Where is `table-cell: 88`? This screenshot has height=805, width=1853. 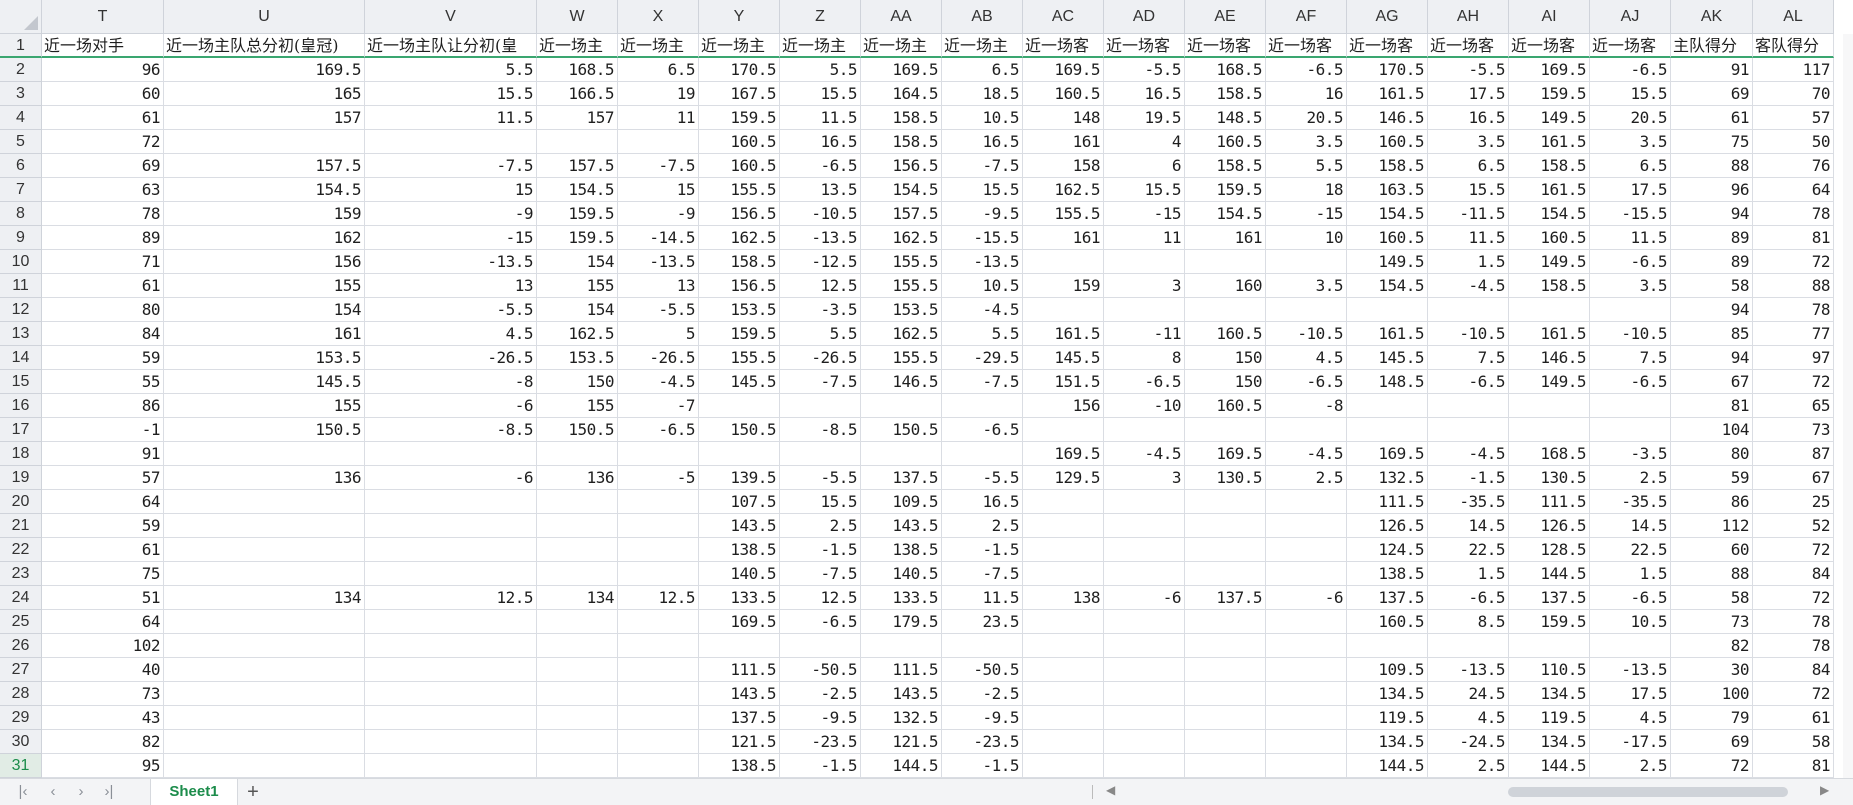 table-cell: 88 is located at coordinates (1793, 286).